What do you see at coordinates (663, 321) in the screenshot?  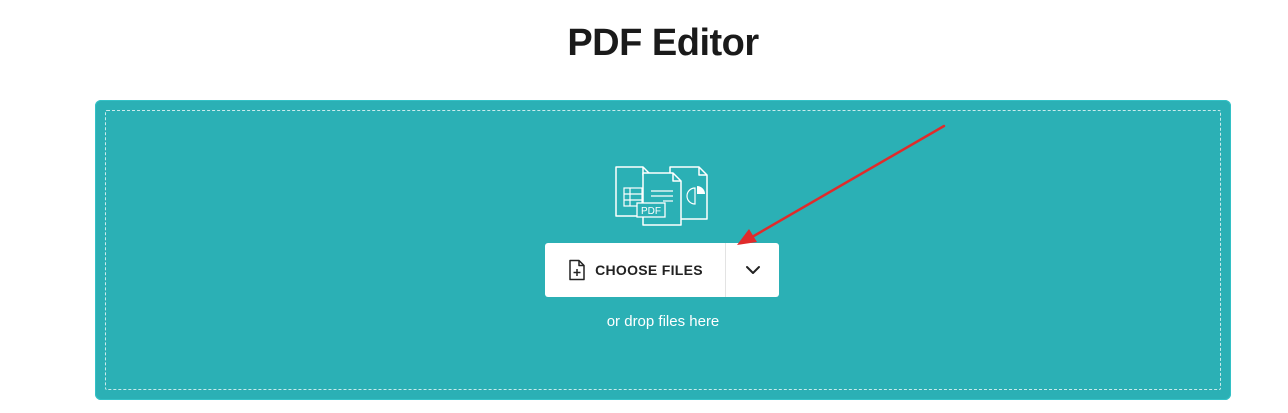 I see `drop-hint-text: or drop files here` at bounding box center [663, 321].